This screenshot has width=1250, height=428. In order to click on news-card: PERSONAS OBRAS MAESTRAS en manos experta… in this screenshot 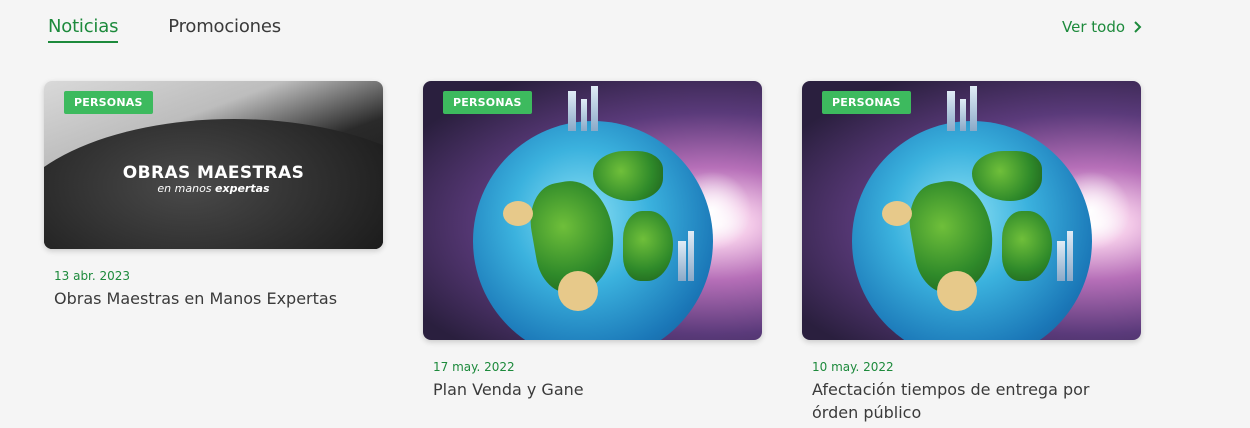, I will do `click(213, 195)`.